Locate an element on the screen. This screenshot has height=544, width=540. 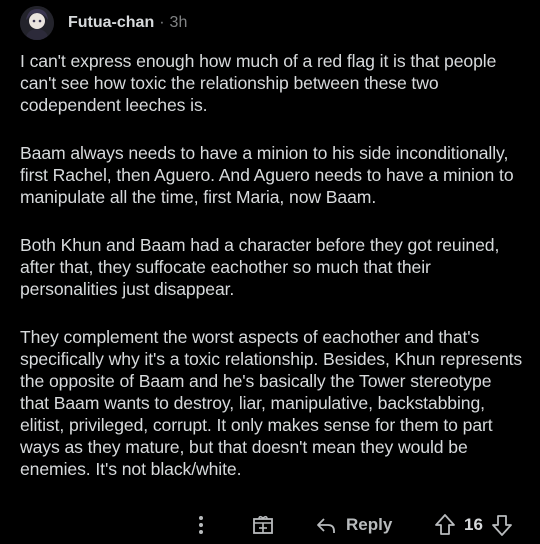
vote-control: 16 is located at coordinates (473, 525).